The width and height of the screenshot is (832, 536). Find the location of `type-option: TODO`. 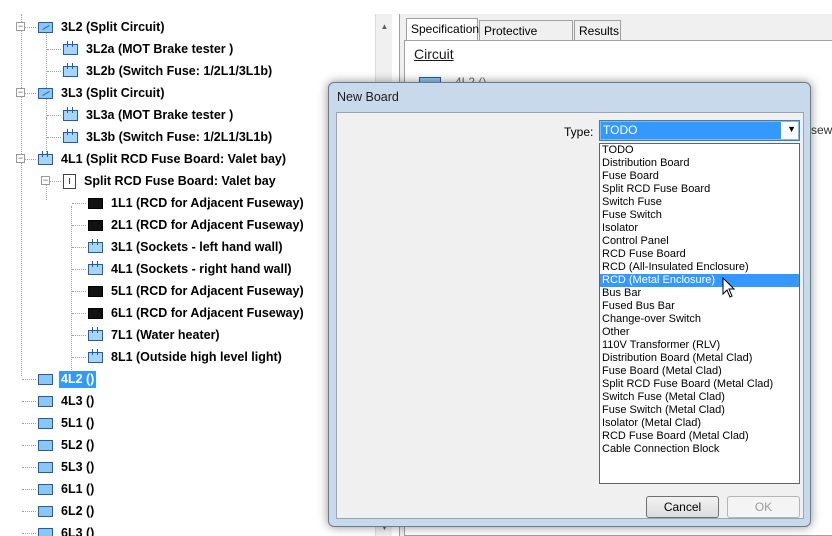

type-option: TODO is located at coordinates (699, 150).